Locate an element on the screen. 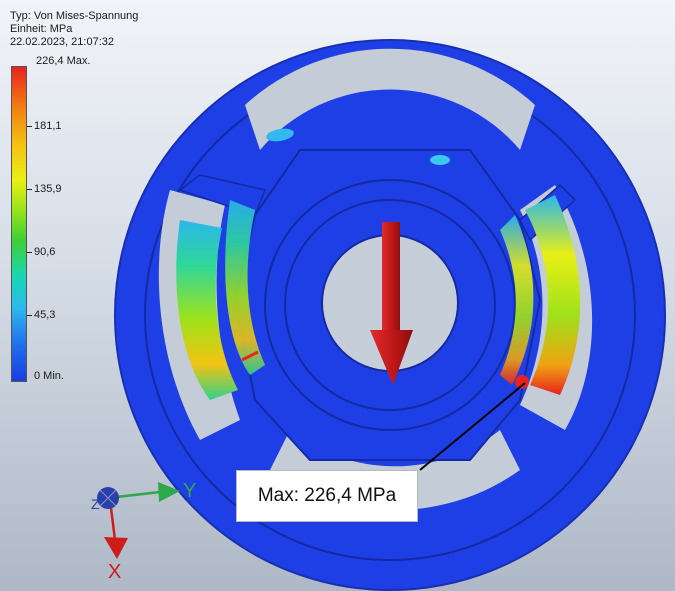  legend-max-label: 226,4 Max. is located at coordinates (63, 61).